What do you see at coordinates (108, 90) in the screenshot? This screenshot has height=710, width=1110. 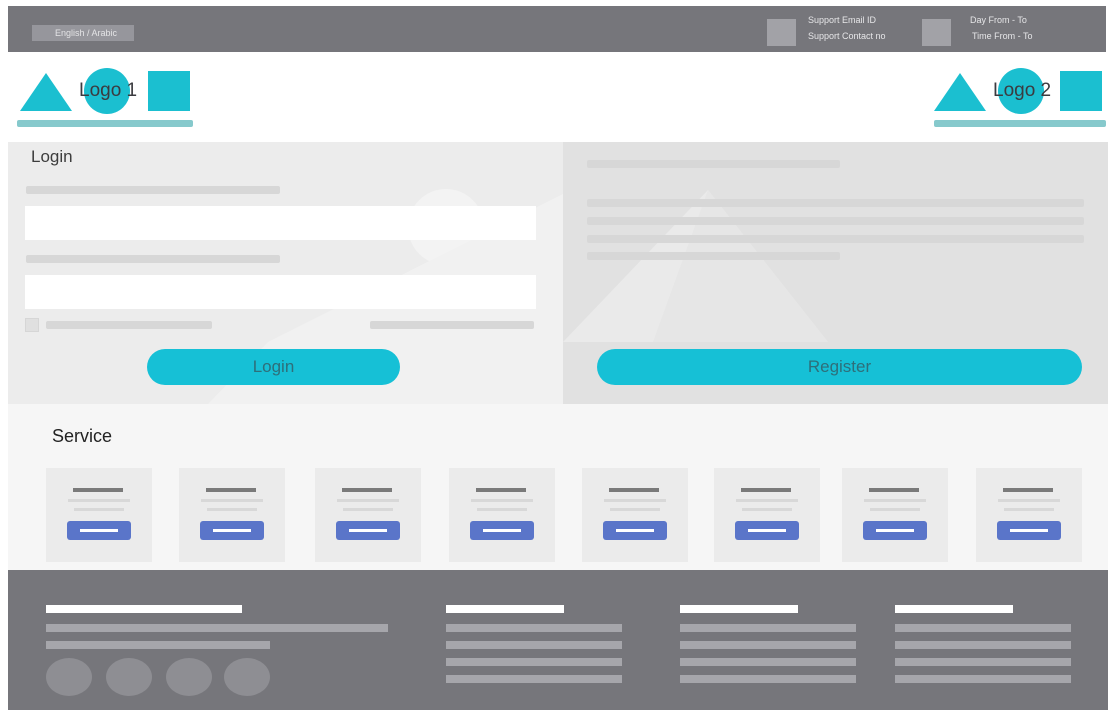 I see `logo-1-text: Logo 1` at bounding box center [108, 90].